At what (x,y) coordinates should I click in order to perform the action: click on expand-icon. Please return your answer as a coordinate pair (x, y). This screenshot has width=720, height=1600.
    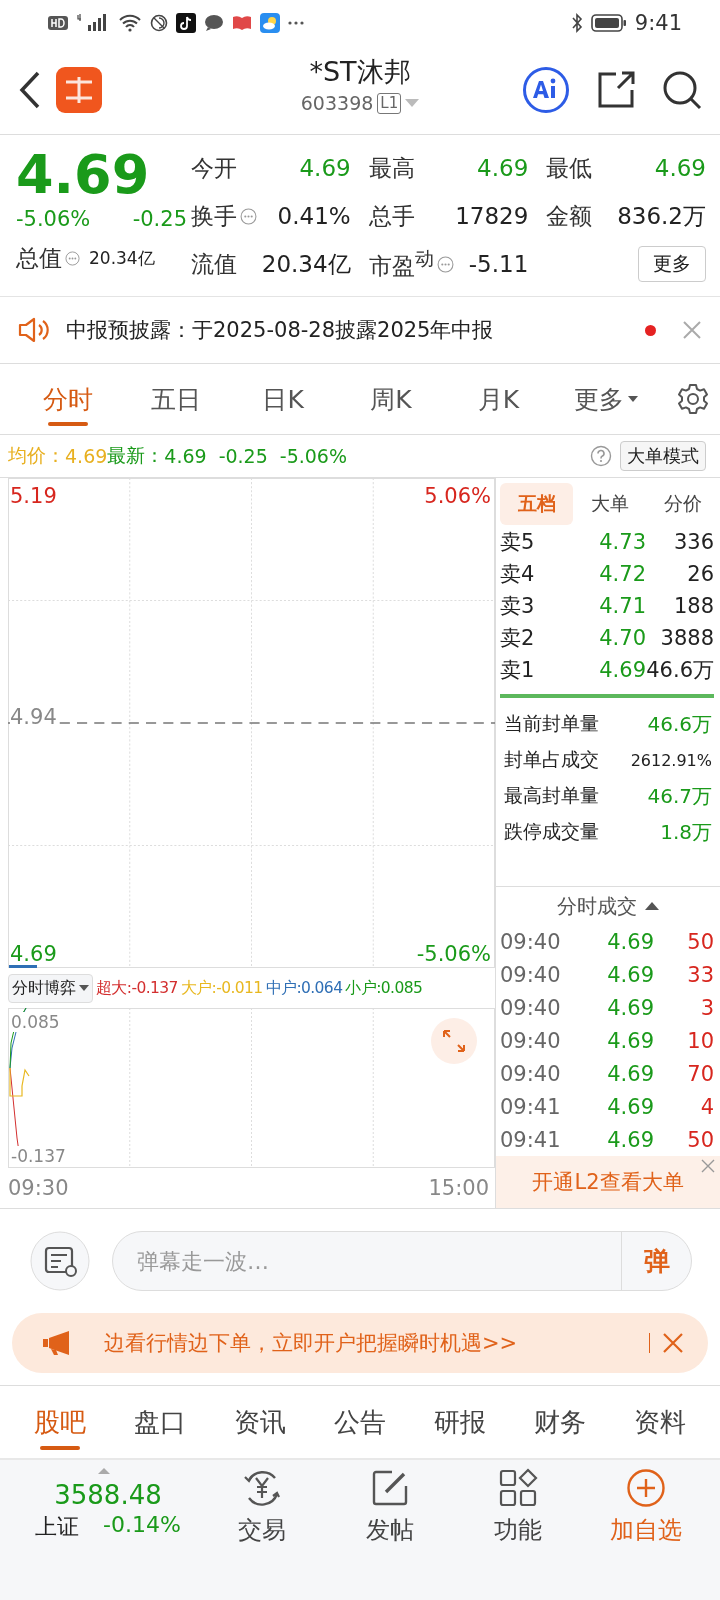
    Looking at the image, I should click on (454, 1041).